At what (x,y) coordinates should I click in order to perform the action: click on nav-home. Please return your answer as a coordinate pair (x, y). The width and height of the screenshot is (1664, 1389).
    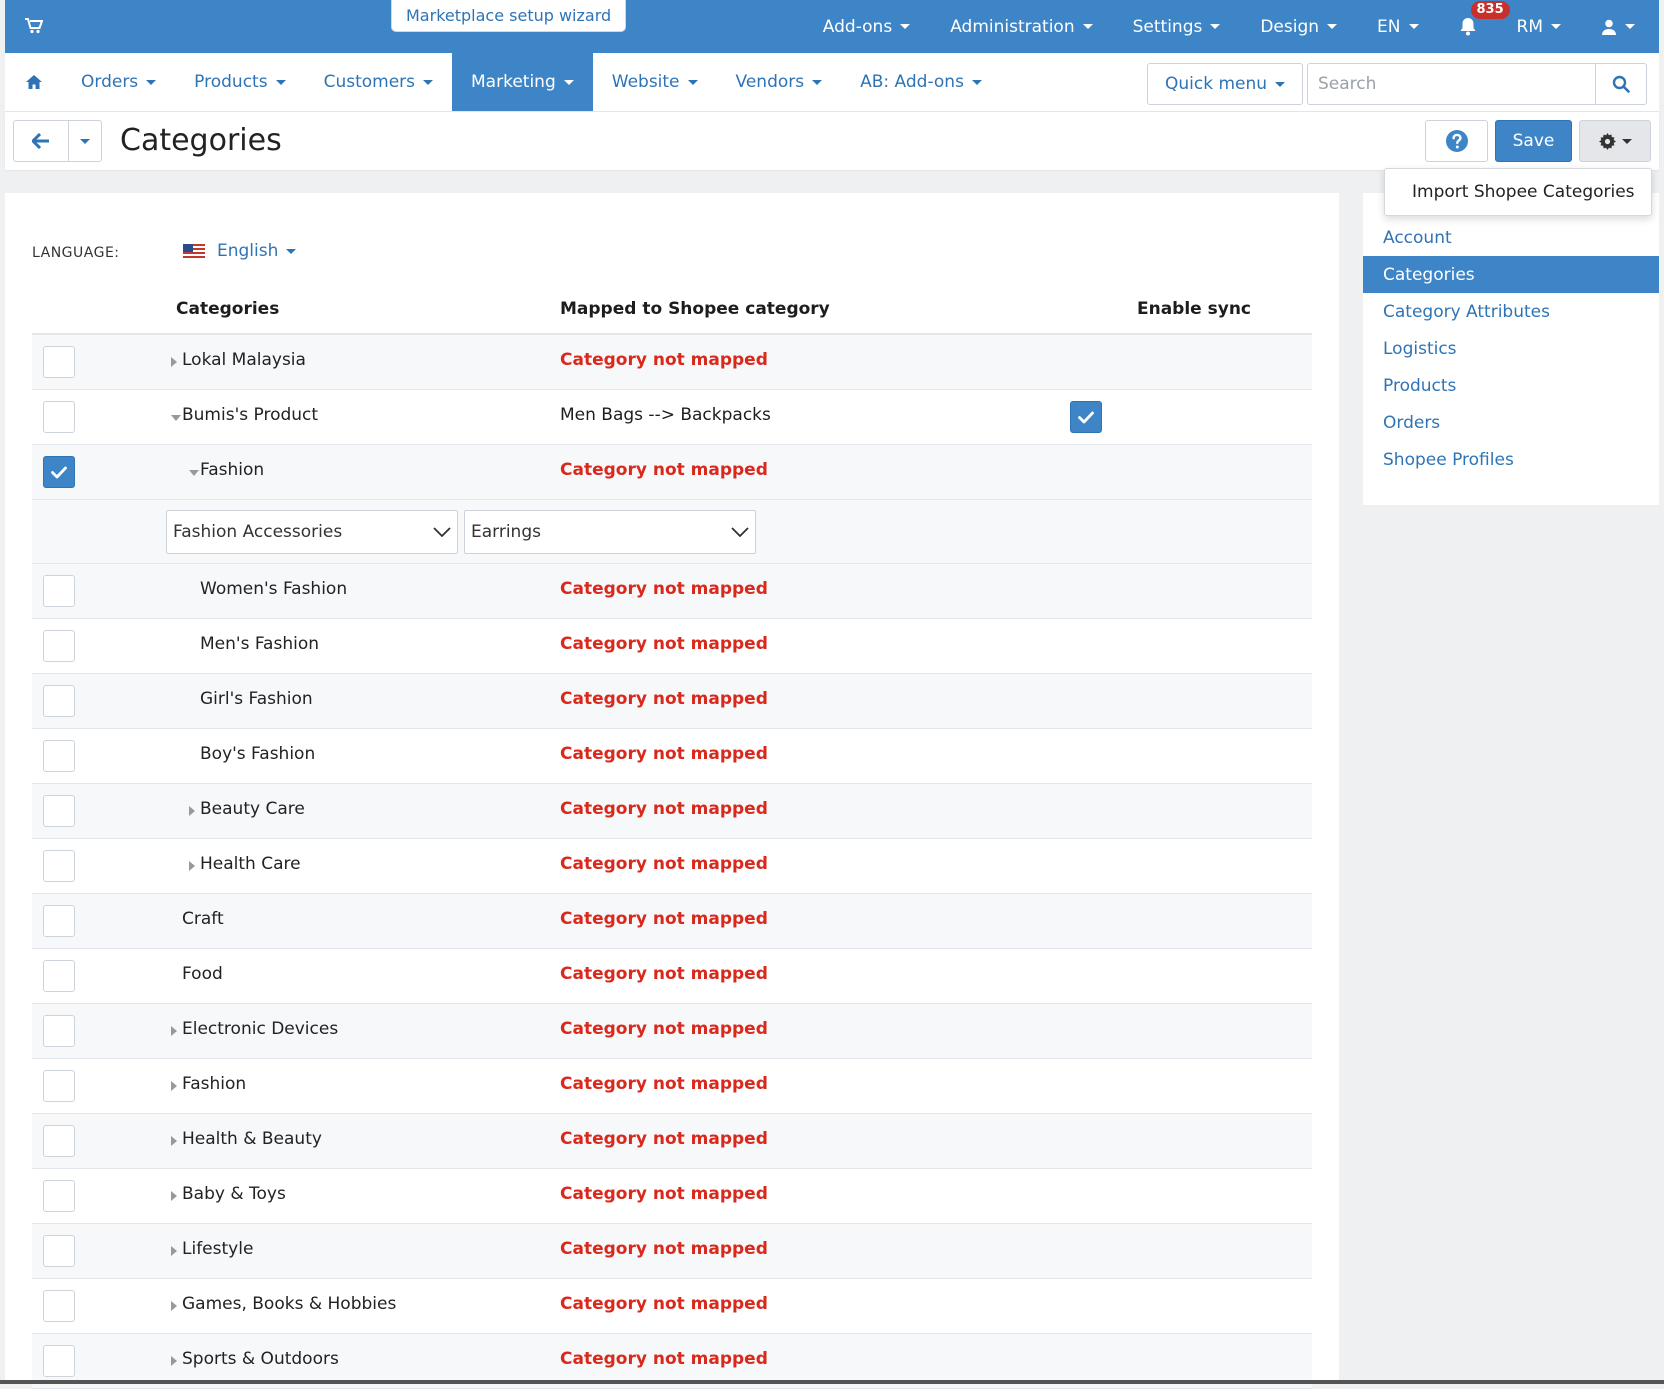
    Looking at the image, I should click on (33, 82).